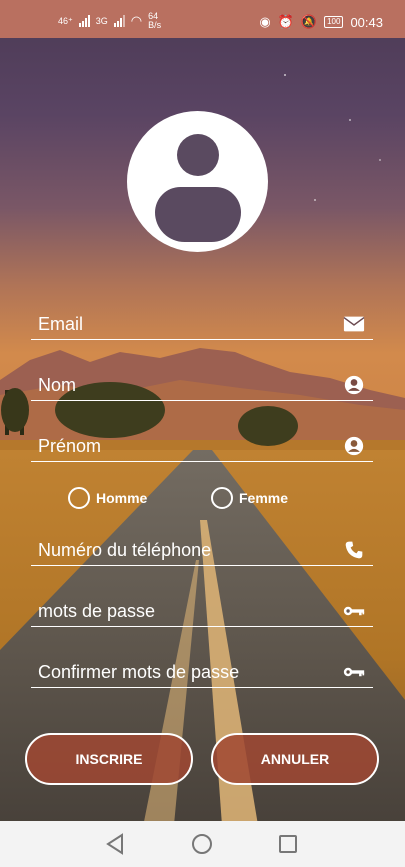  Describe the element at coordinates (288, 844) in the screenshot. I see `recents-icon` at that location.